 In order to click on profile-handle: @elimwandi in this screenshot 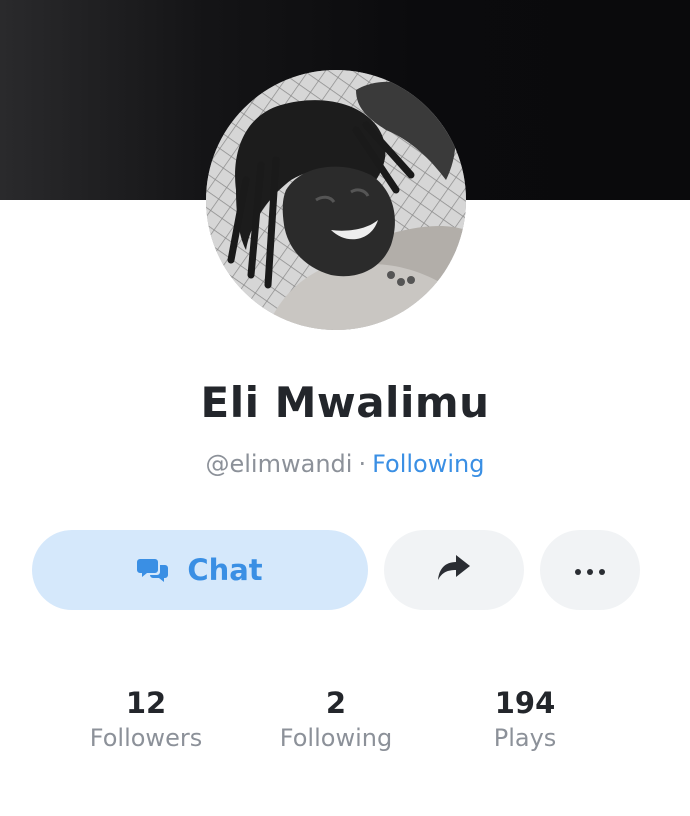, I will do `click(279, 464)`.